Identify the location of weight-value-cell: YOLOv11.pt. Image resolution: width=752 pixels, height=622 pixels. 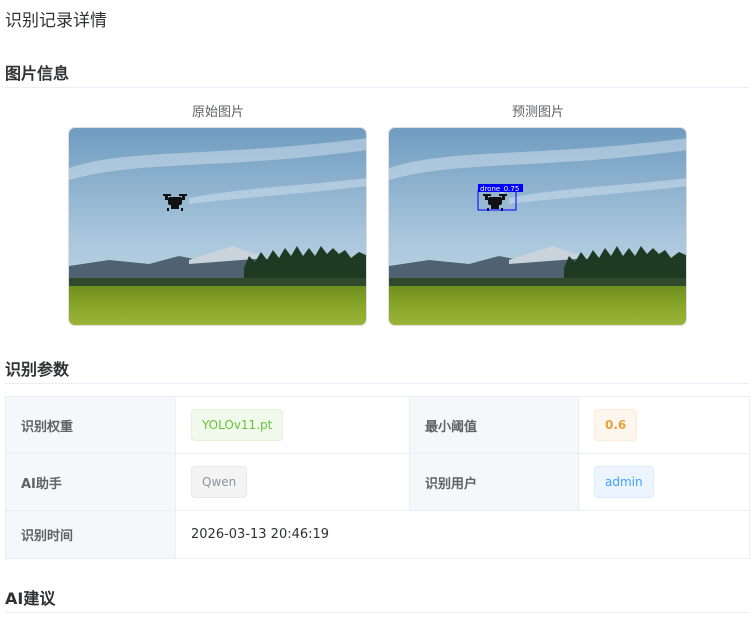
(292, 425).